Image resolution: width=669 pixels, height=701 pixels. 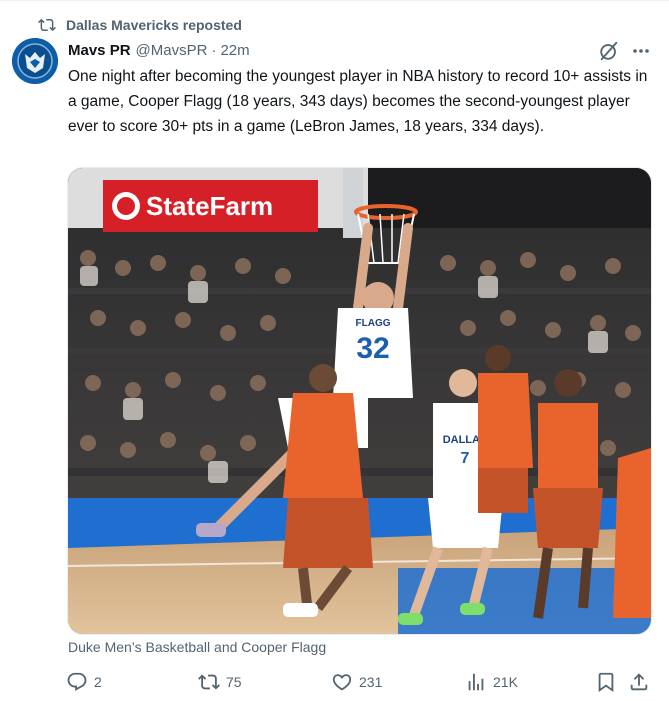 What do you see at coordinates (609, 51) in the screenshot?
I see `grok-icon` at bounding box center [609, 51].